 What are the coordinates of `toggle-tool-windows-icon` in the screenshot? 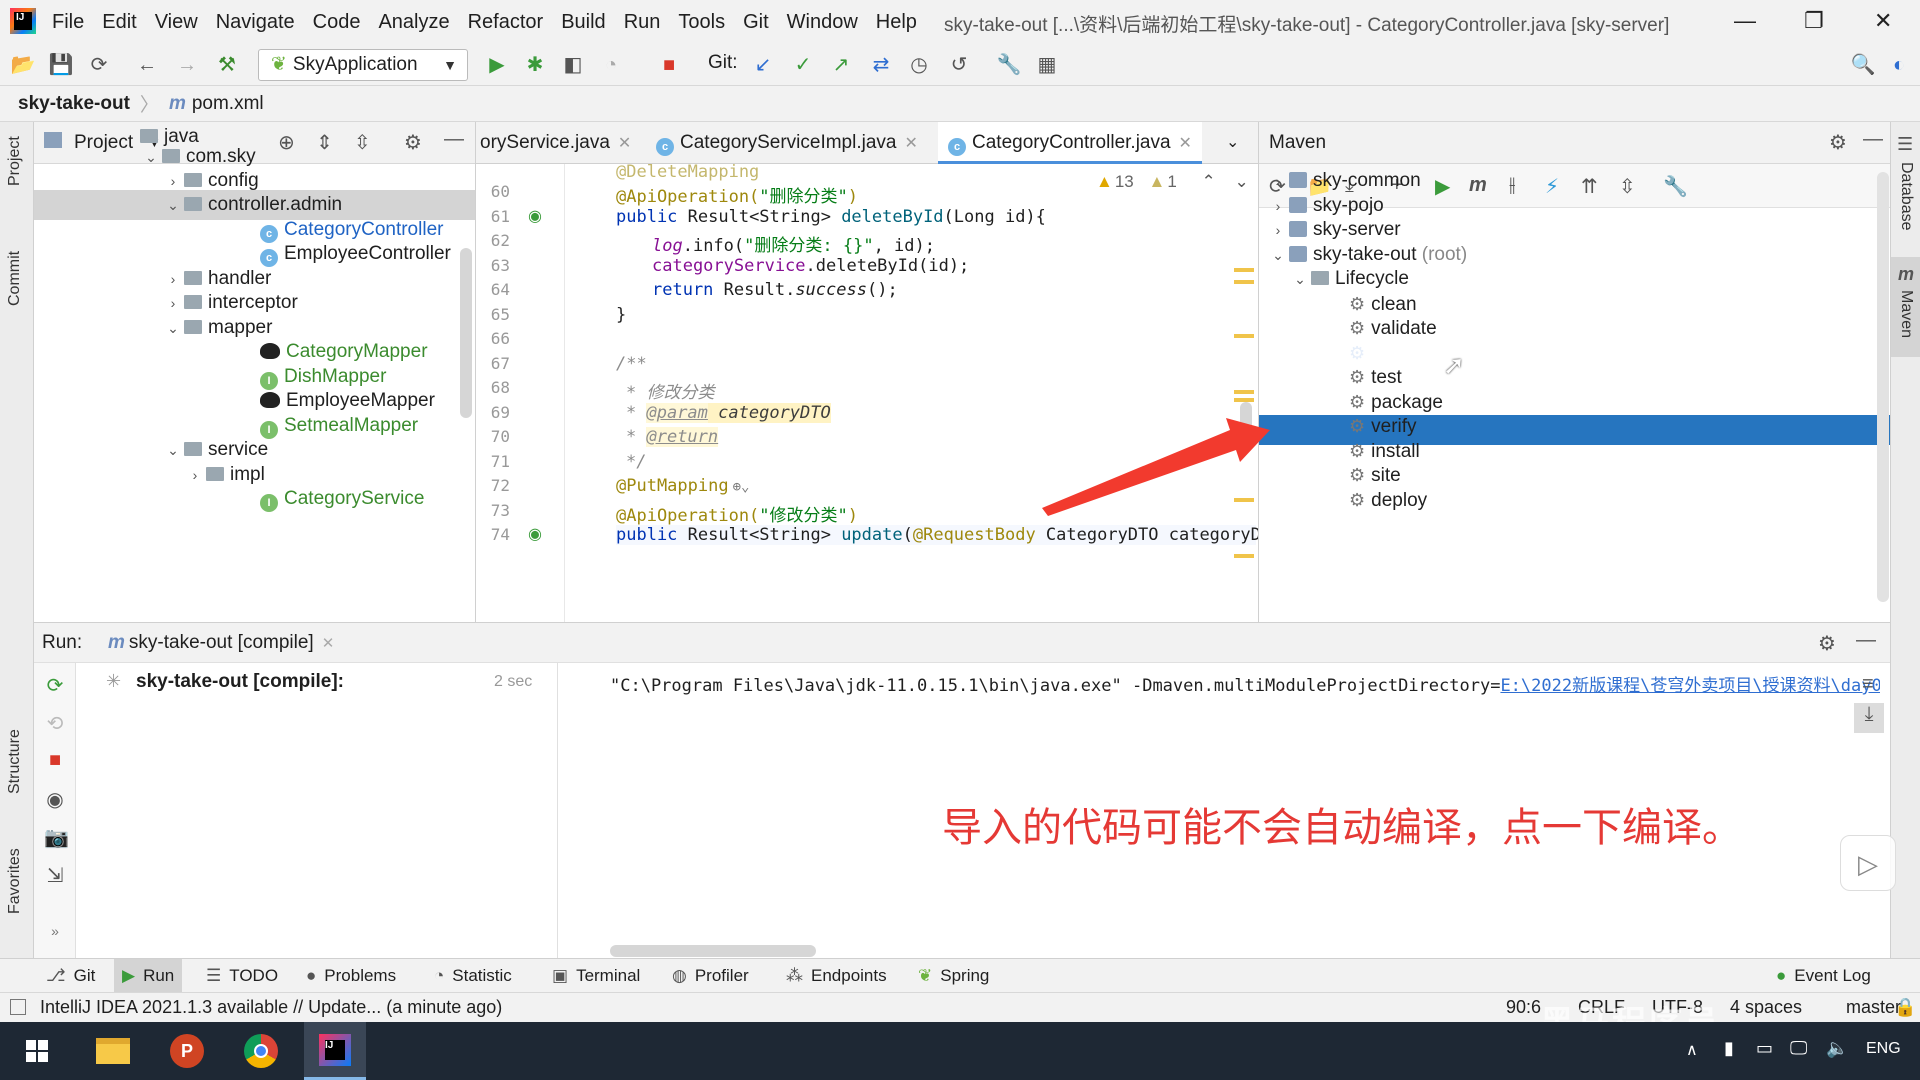 It's located at (18, 1007).